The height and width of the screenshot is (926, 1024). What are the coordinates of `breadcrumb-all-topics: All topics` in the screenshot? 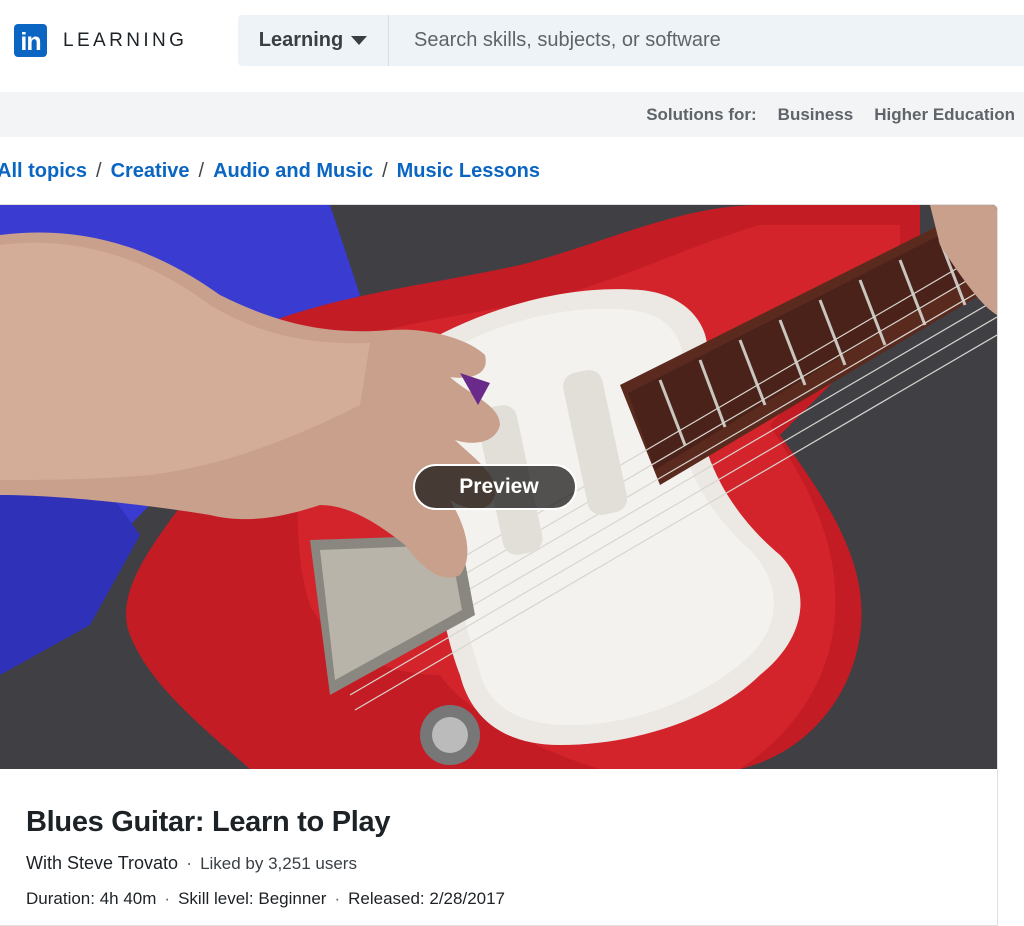 It's located at (43, 171).